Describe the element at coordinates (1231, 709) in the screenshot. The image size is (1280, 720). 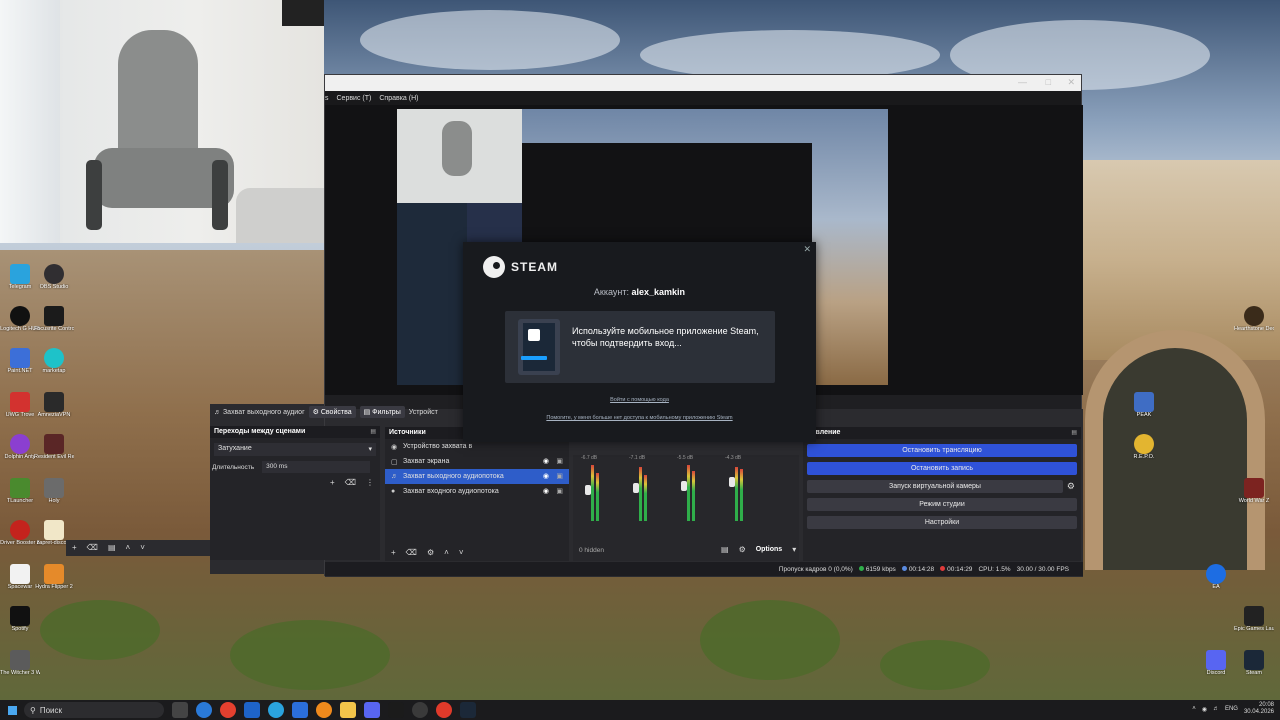
I see `language-indicator: ENG` at that location.